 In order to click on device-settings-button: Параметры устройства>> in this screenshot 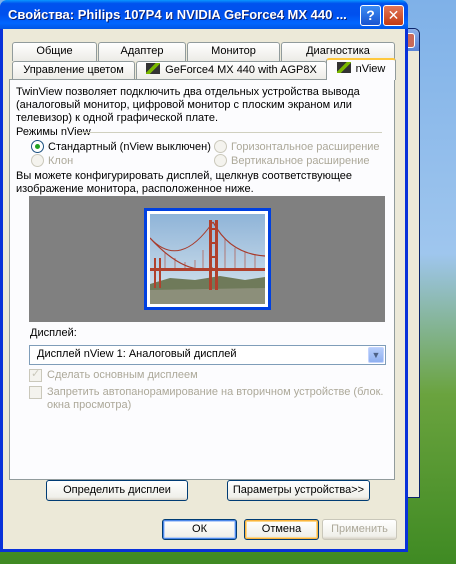, I will do `click(298, 490)`.